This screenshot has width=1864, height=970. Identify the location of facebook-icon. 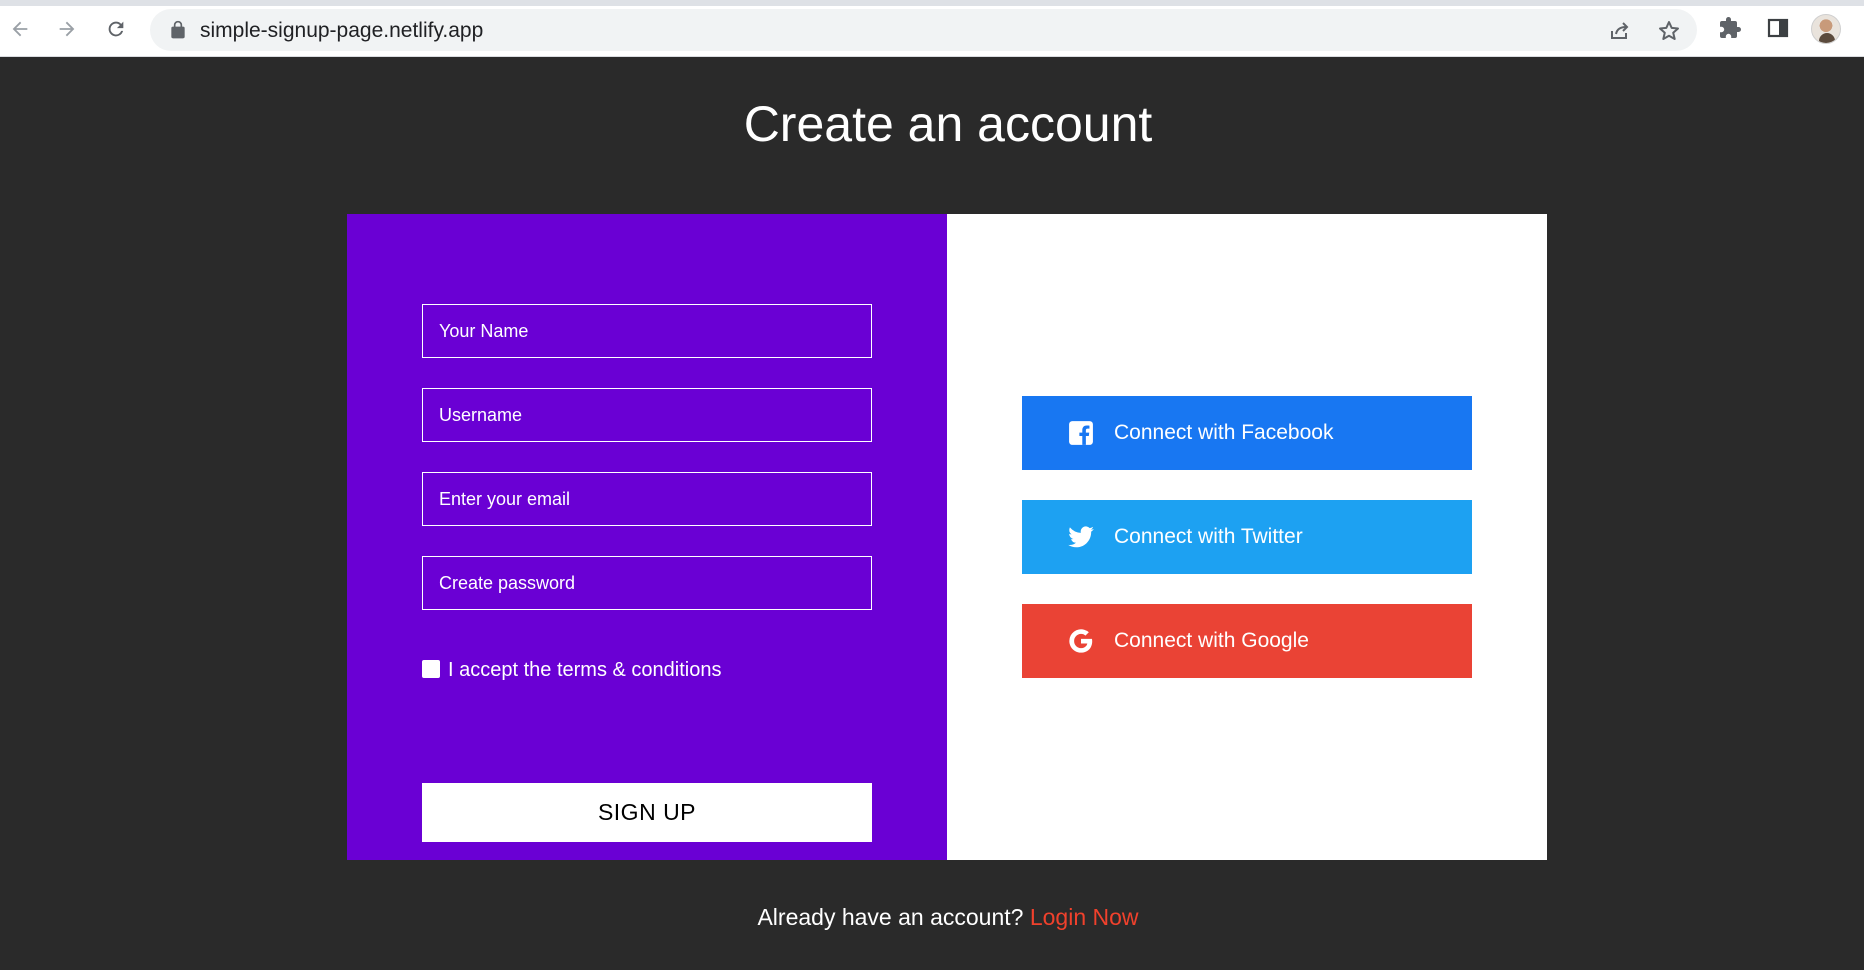
(1081, 433).